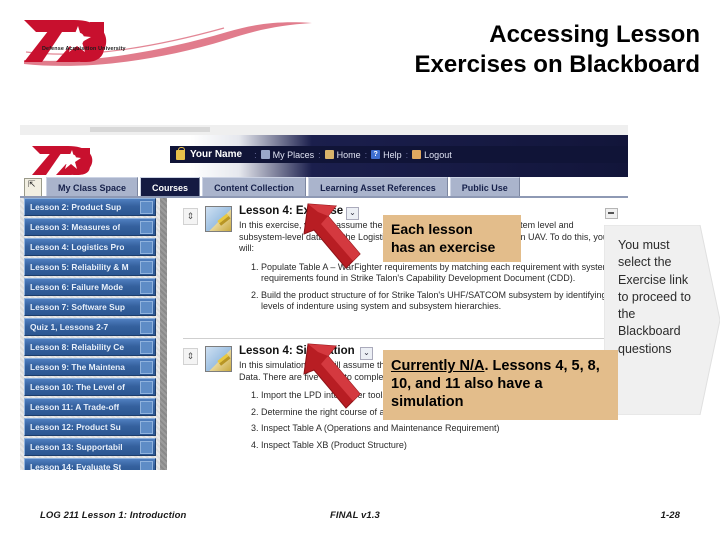 The height and width of the screenshot is (540, 720). What do you see at coordinates (113, 515) in the screenshot?
I see `footer-left: LOG 211 Lesson 1: Introduction` at bounding box center [113, 515].